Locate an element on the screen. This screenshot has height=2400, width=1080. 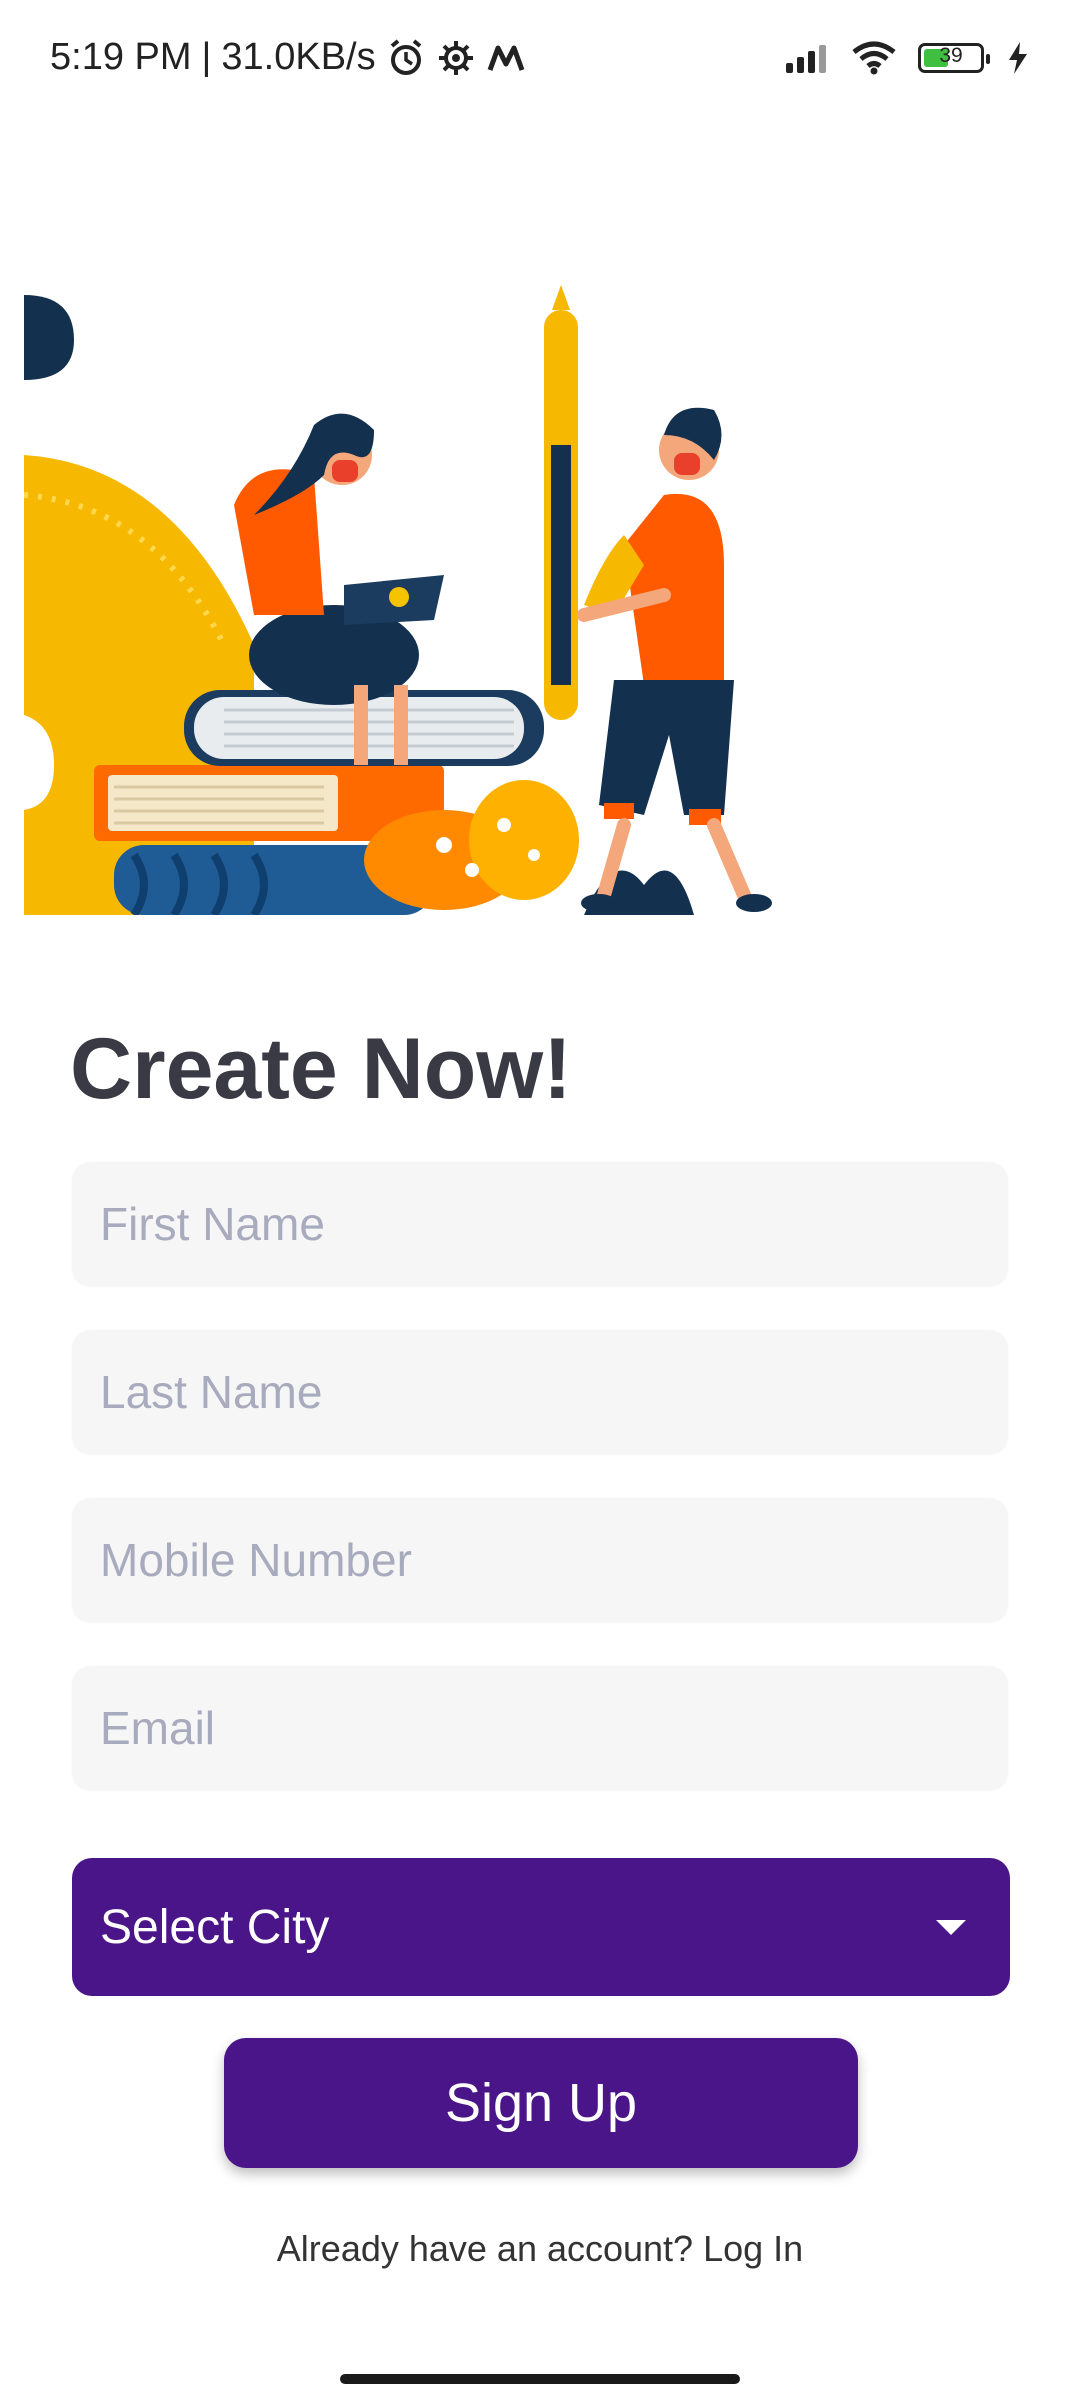
signal-icon is located at coordinates (806, 59).